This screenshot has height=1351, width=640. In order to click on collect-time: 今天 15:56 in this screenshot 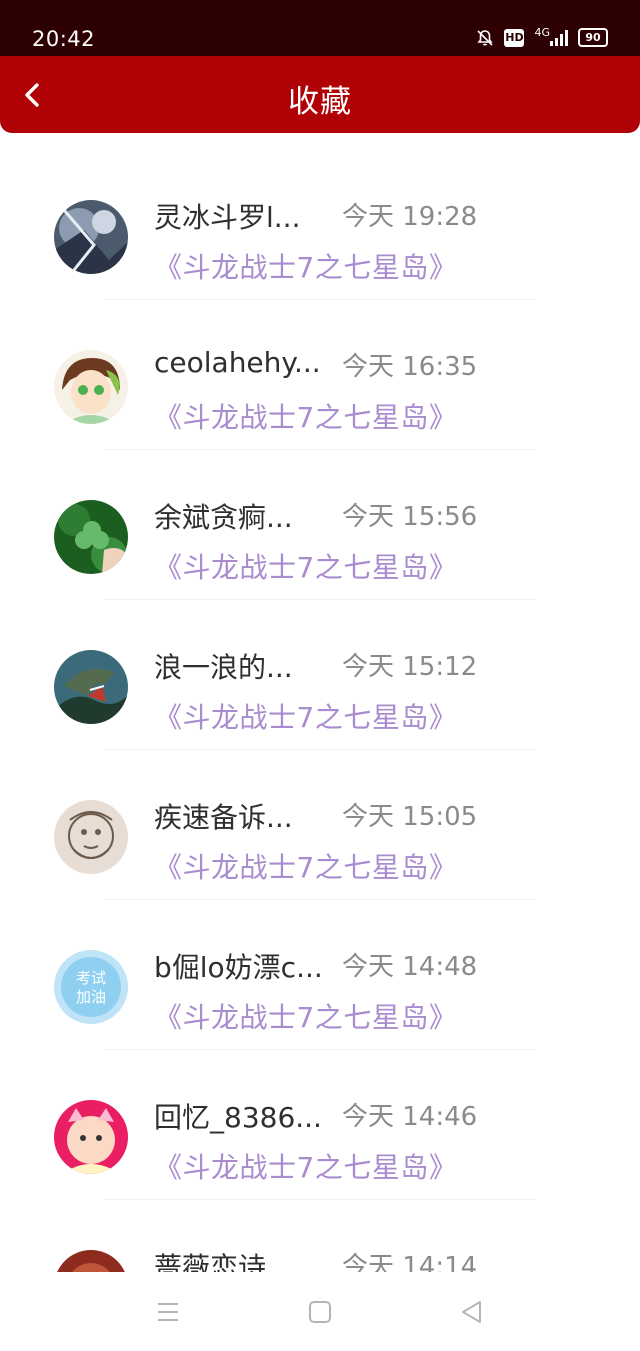, I will do `click(410, 517)`.